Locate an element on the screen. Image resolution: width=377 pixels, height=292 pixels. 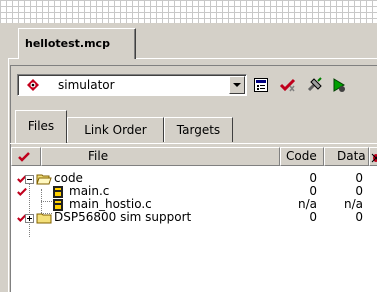
expand-icon is located at coordinates (29, 218).